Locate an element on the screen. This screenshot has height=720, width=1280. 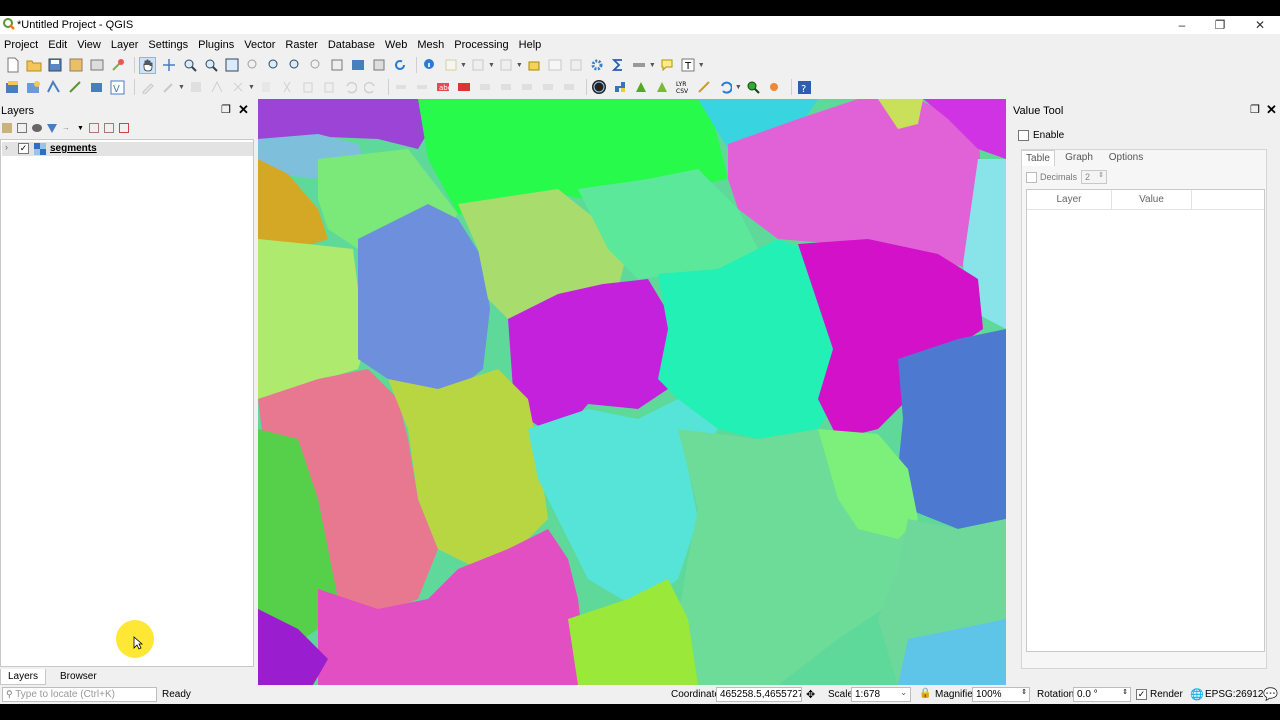
menu-mesh: Mesh is located at coordinates (433, 45).